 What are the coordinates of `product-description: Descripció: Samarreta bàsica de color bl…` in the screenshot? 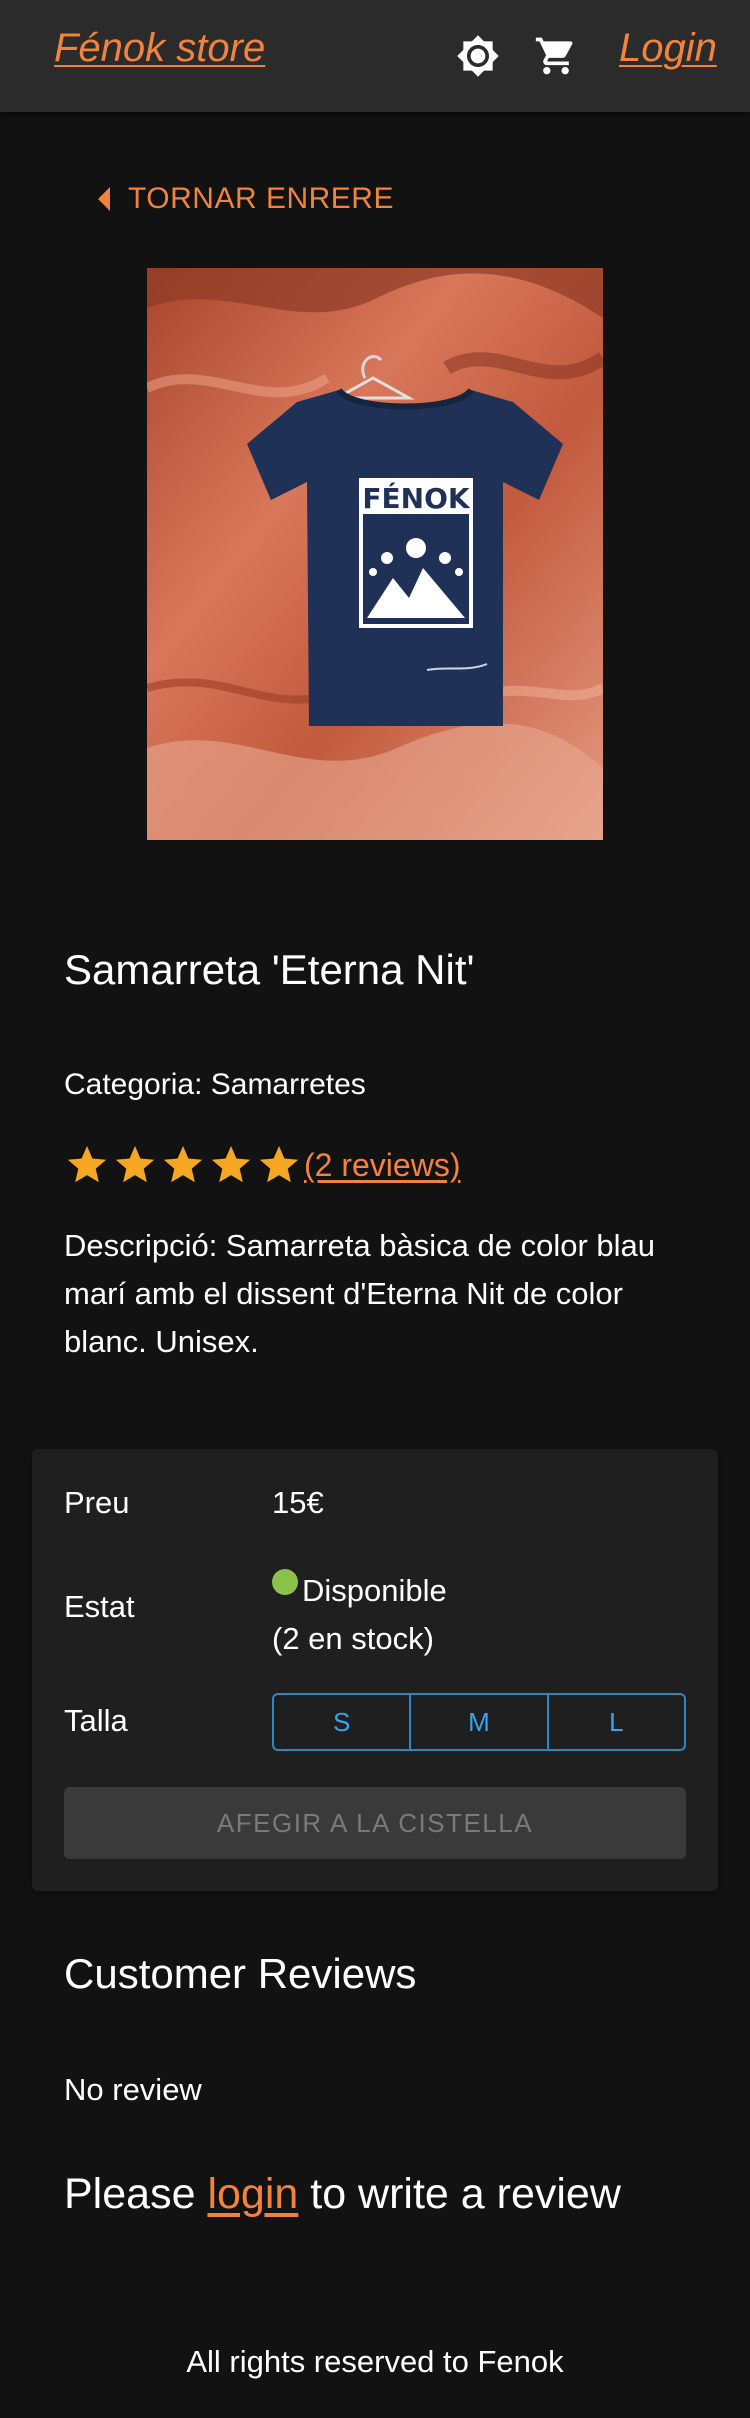 It's located at (359, 1293).